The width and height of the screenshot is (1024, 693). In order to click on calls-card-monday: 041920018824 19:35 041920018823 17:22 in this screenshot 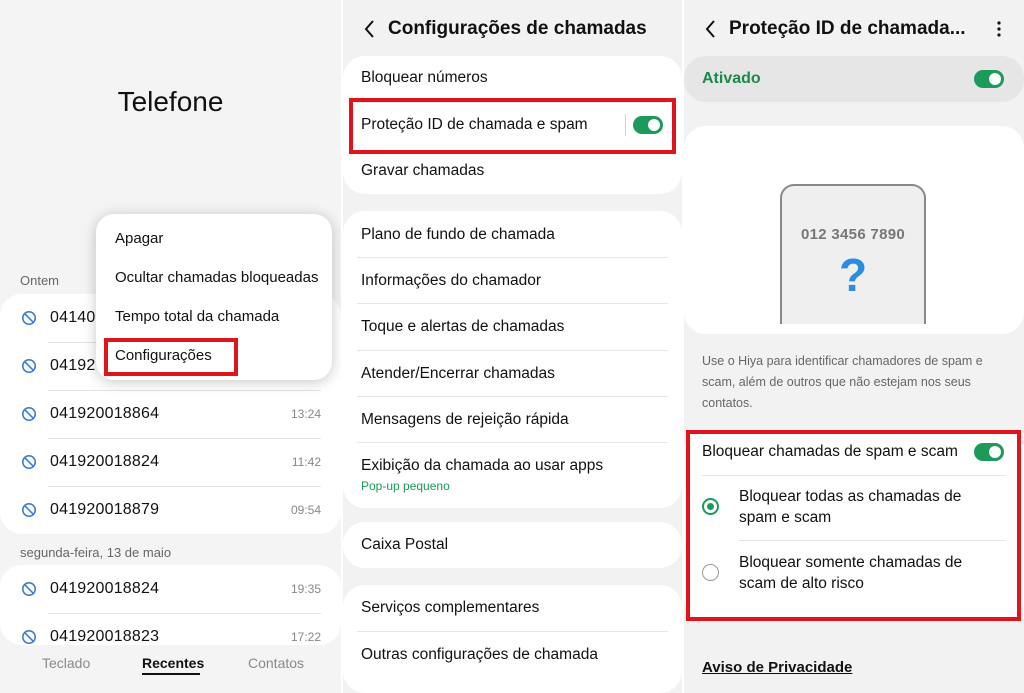, I will do `click(170, 605)`.